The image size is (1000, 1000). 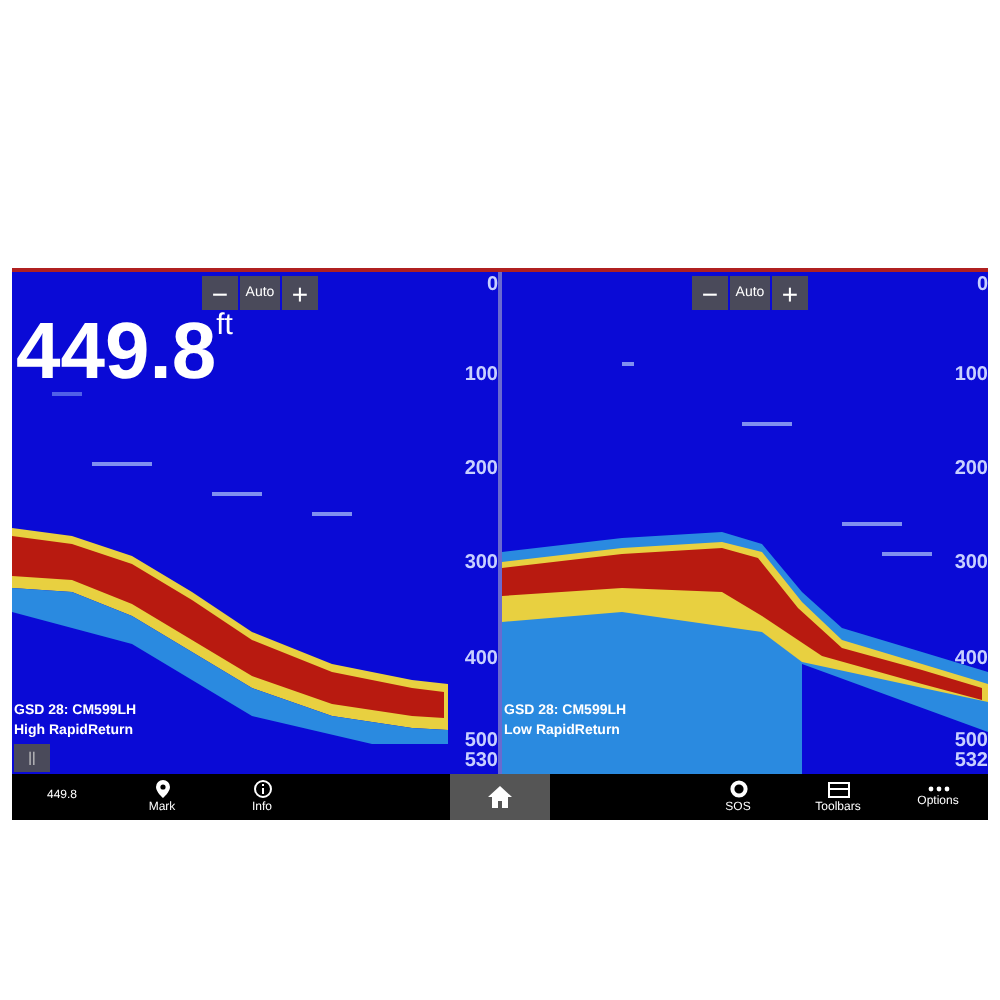 I want to click on depth-scale-label: 530, so click(x=481, y=762).